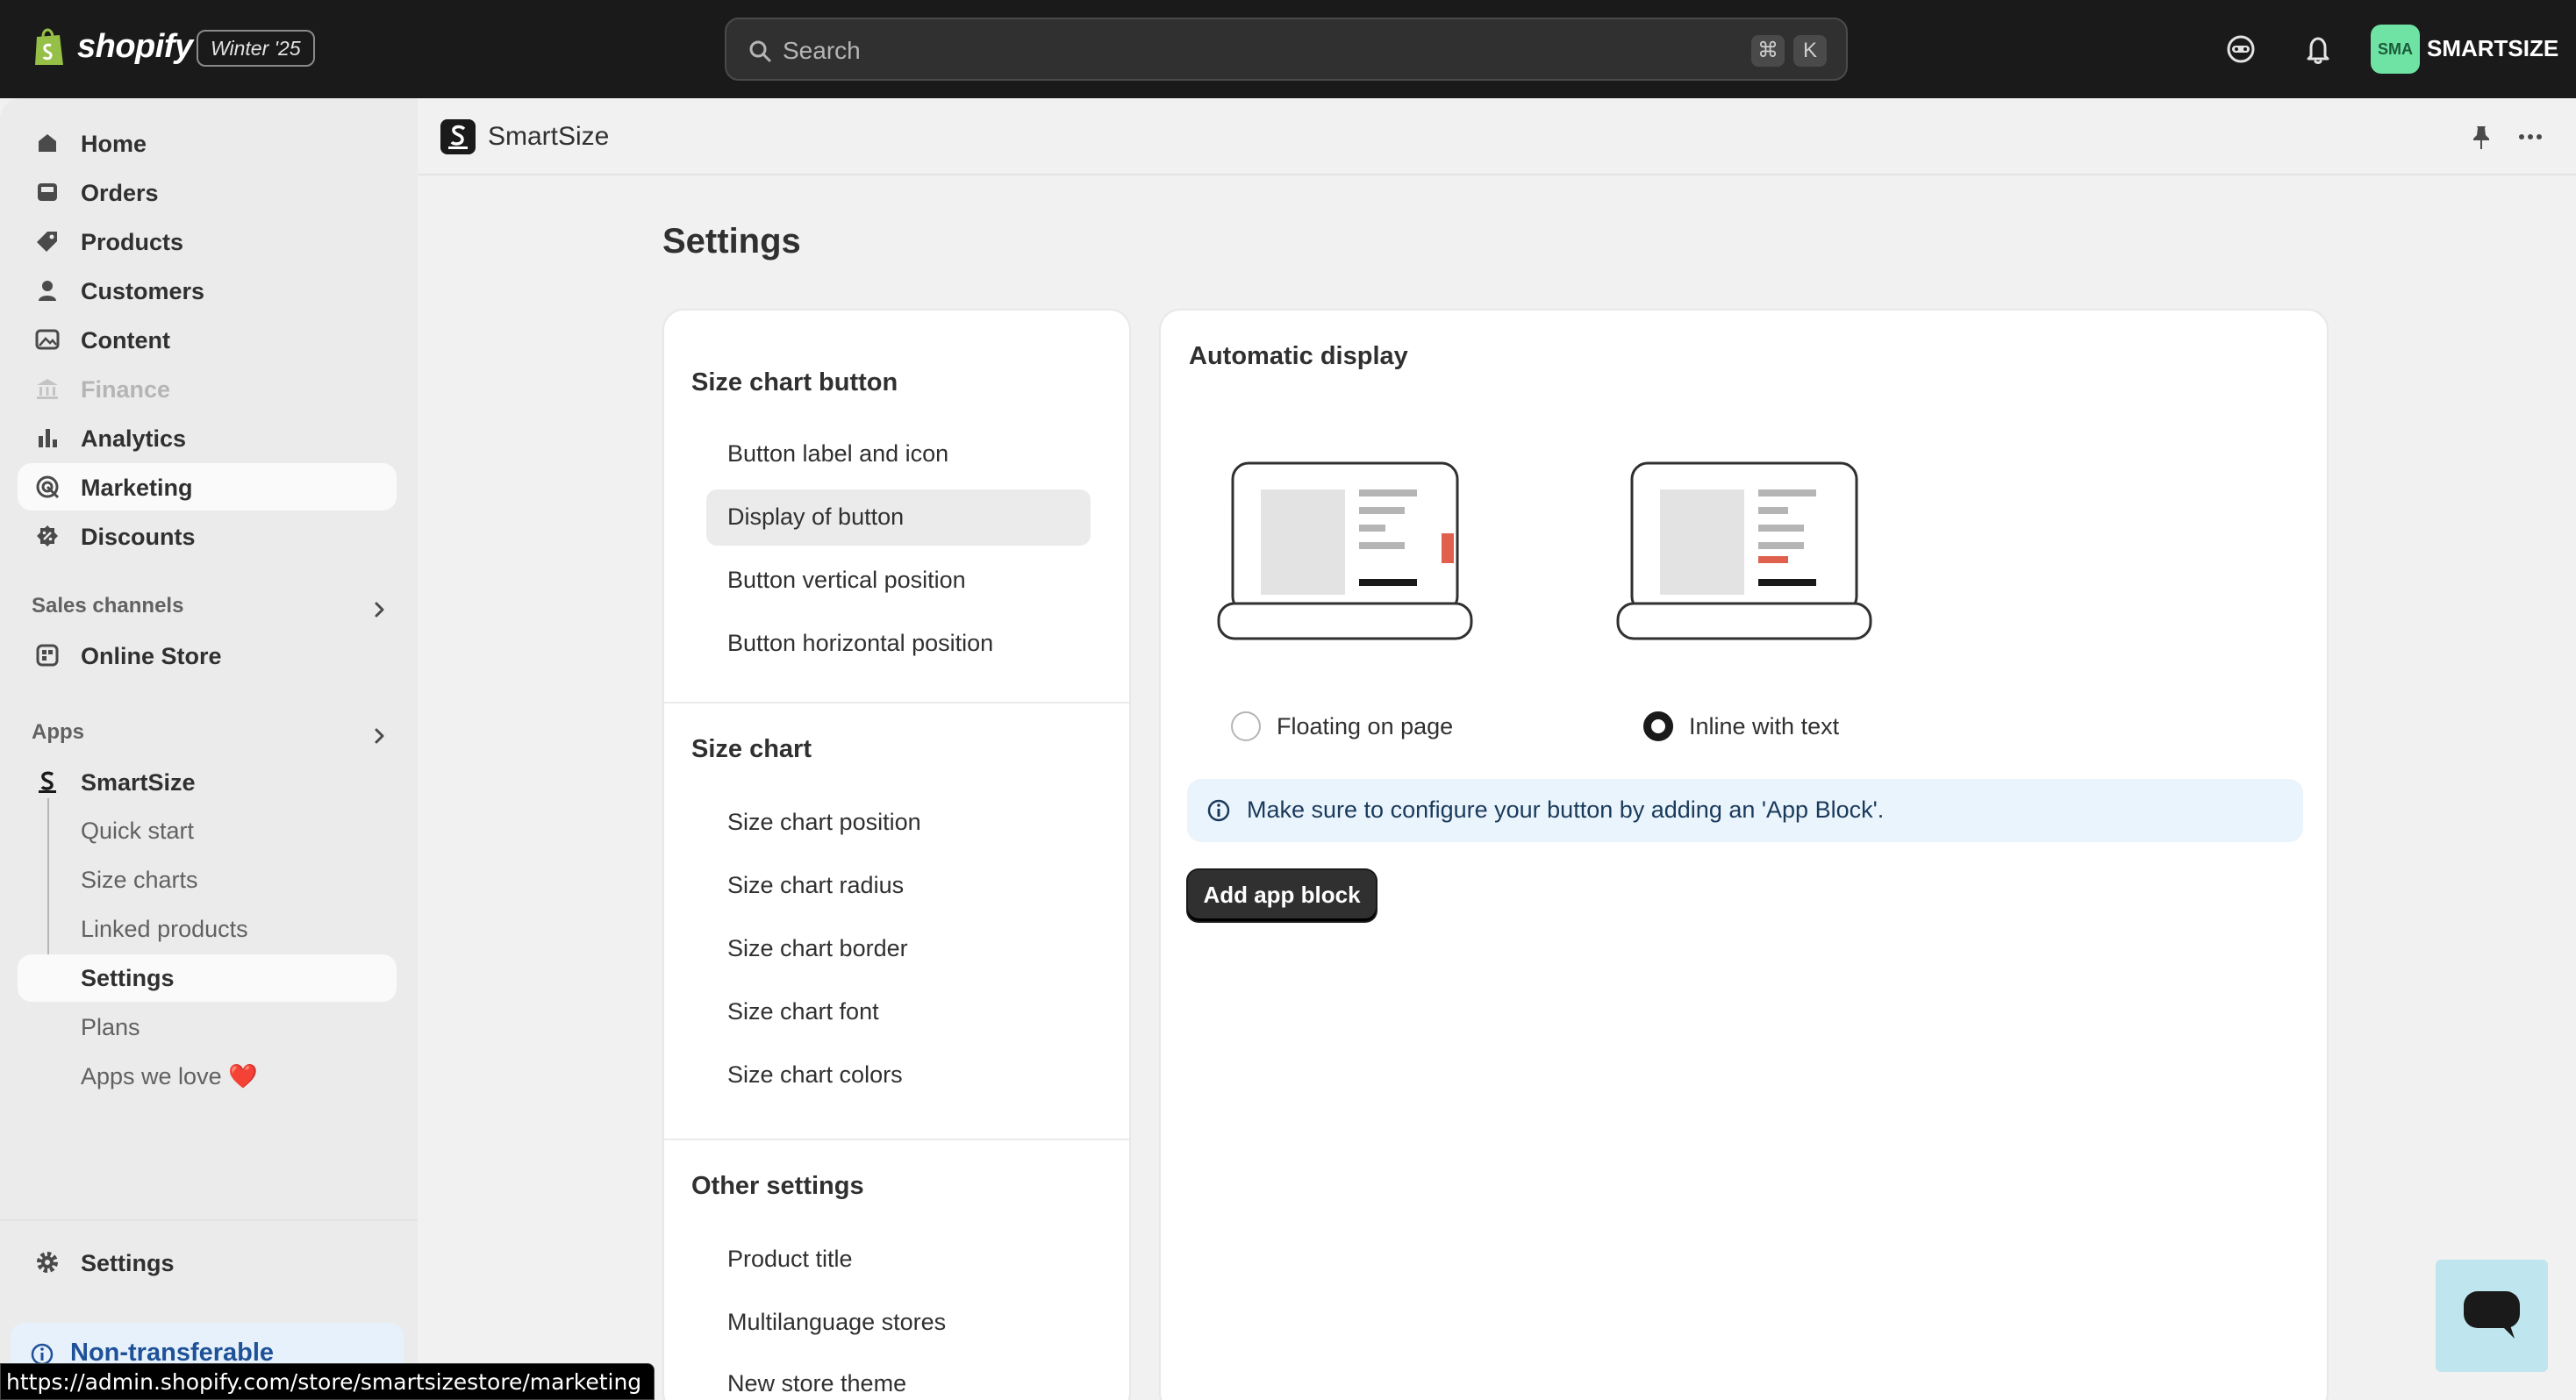 This screenshot has width=2576, height=1400. Describe the element at coordinates (207, 241) in the screenshot. I see `sidebar-item-products: Products` at that location.